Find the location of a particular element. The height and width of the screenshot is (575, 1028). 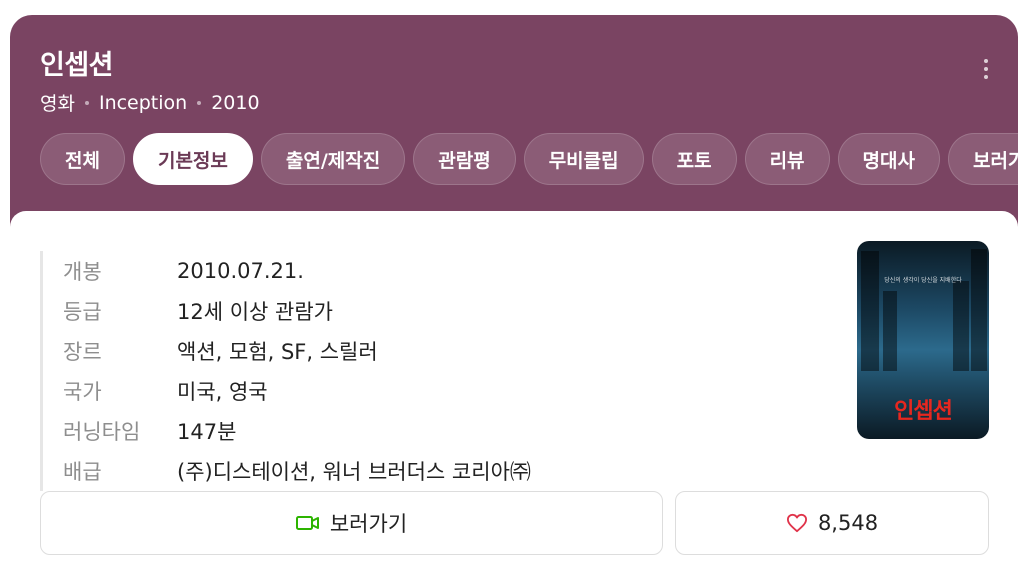

info-label: 러닝타임 is located at coordinates (102, 432).